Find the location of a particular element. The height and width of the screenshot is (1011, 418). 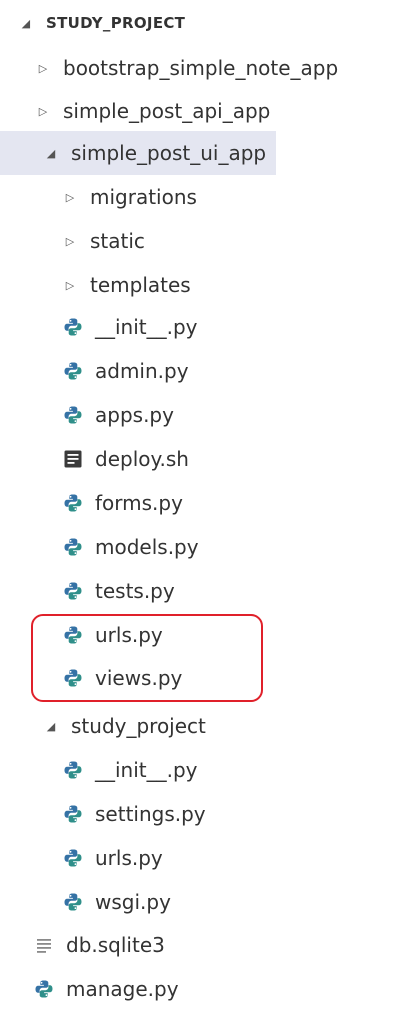

tree-file-models-py: models.py is located at coordinates (131, 547).